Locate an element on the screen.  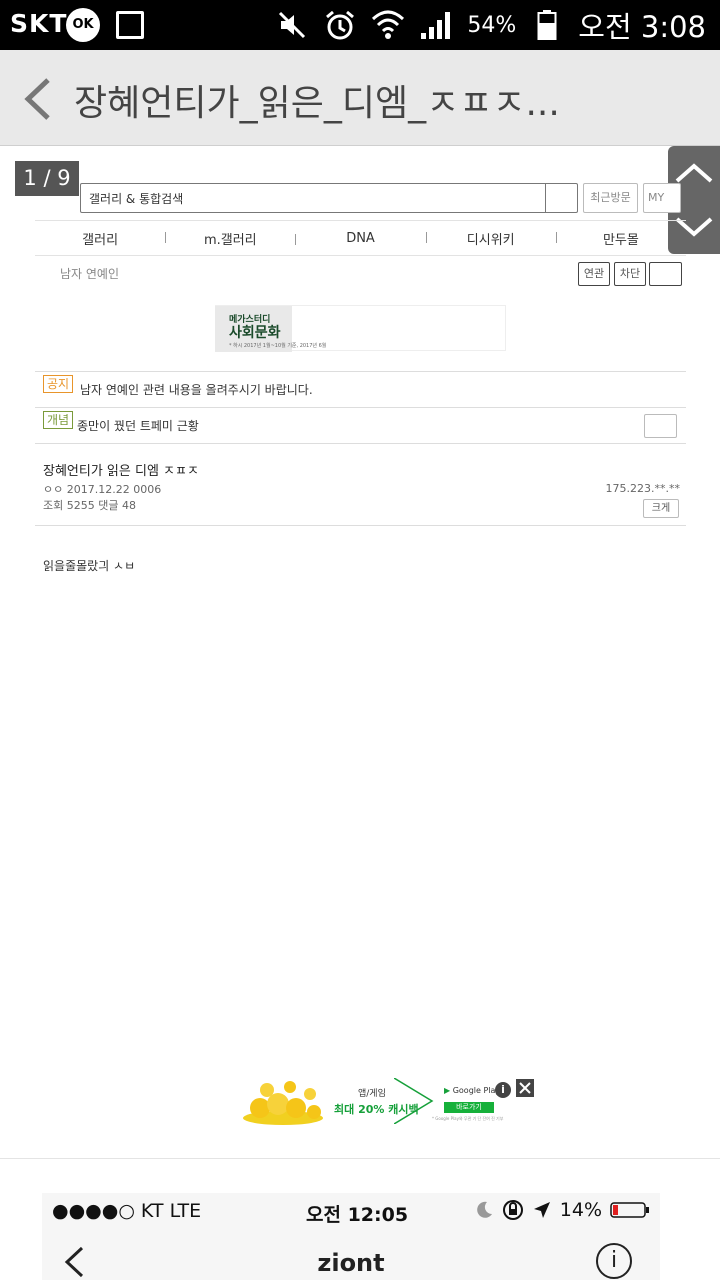
rotation-lock-icon is located at coordinates (512, 1210).